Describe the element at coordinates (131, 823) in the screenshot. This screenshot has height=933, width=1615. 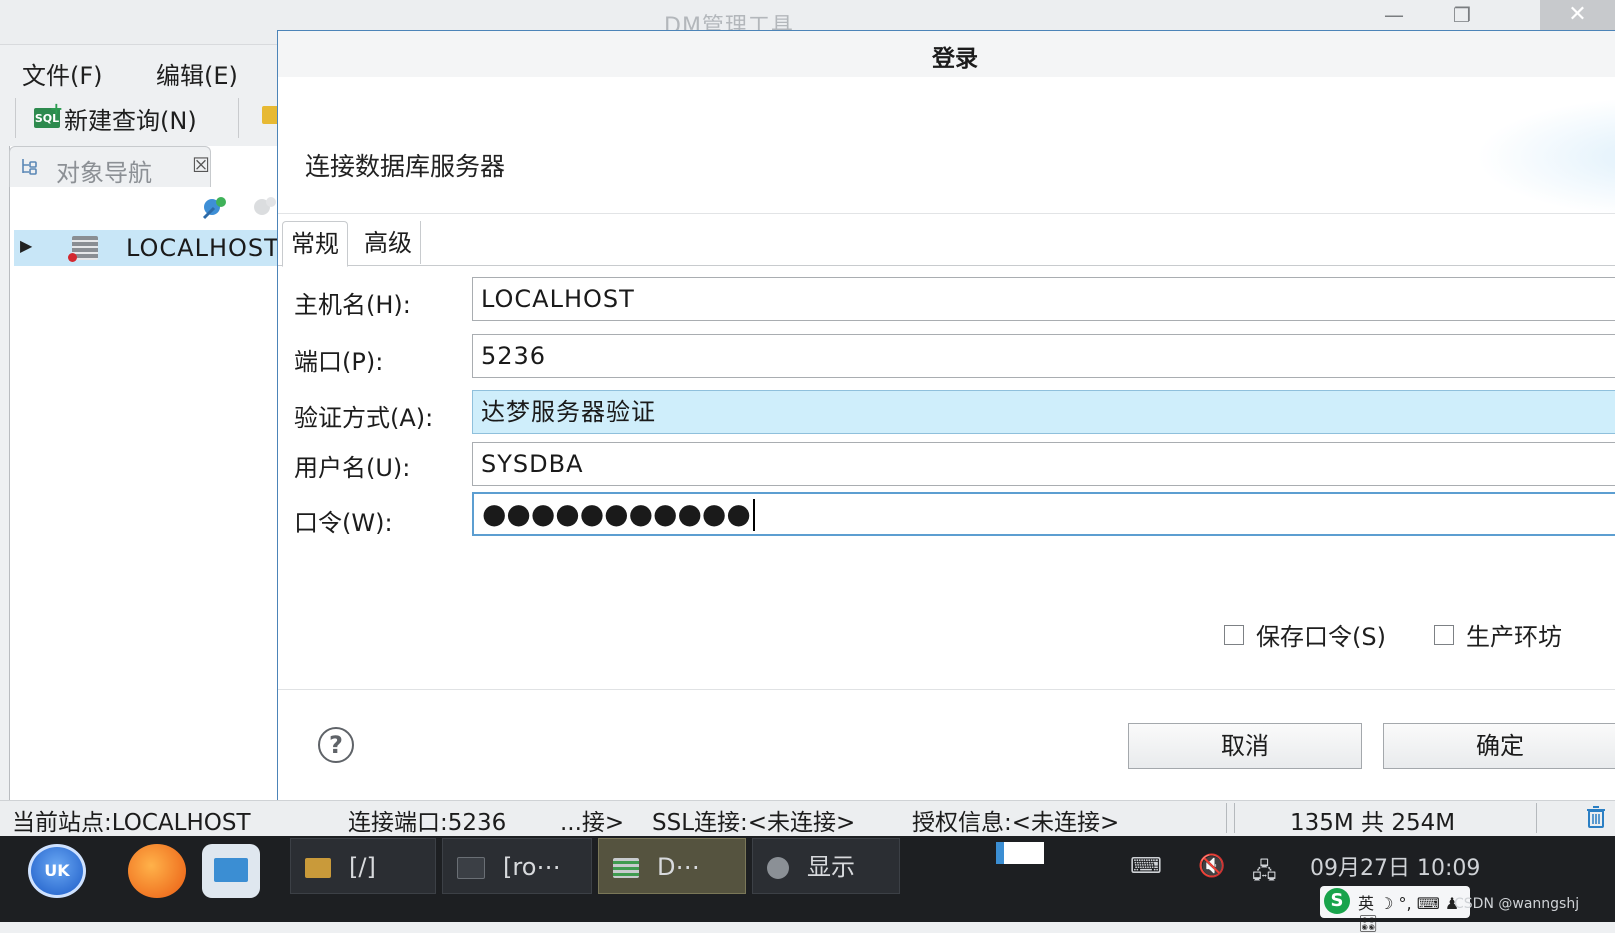
I see `status-site: 当前站点:LOCALHOST` at that location.